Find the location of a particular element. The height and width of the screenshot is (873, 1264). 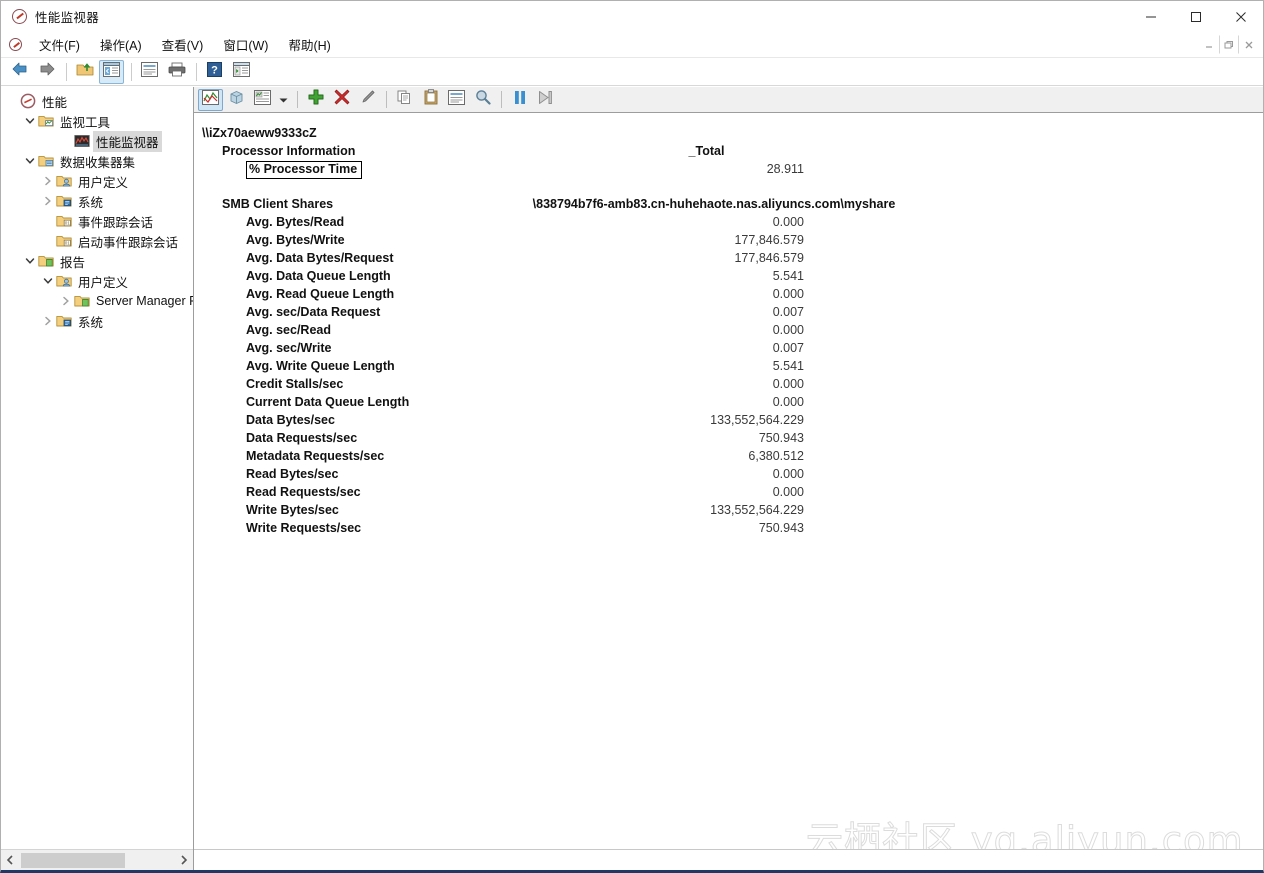

report-counter-row: Avg. sec/Write 0.007 is located at coordinates (728, 348).